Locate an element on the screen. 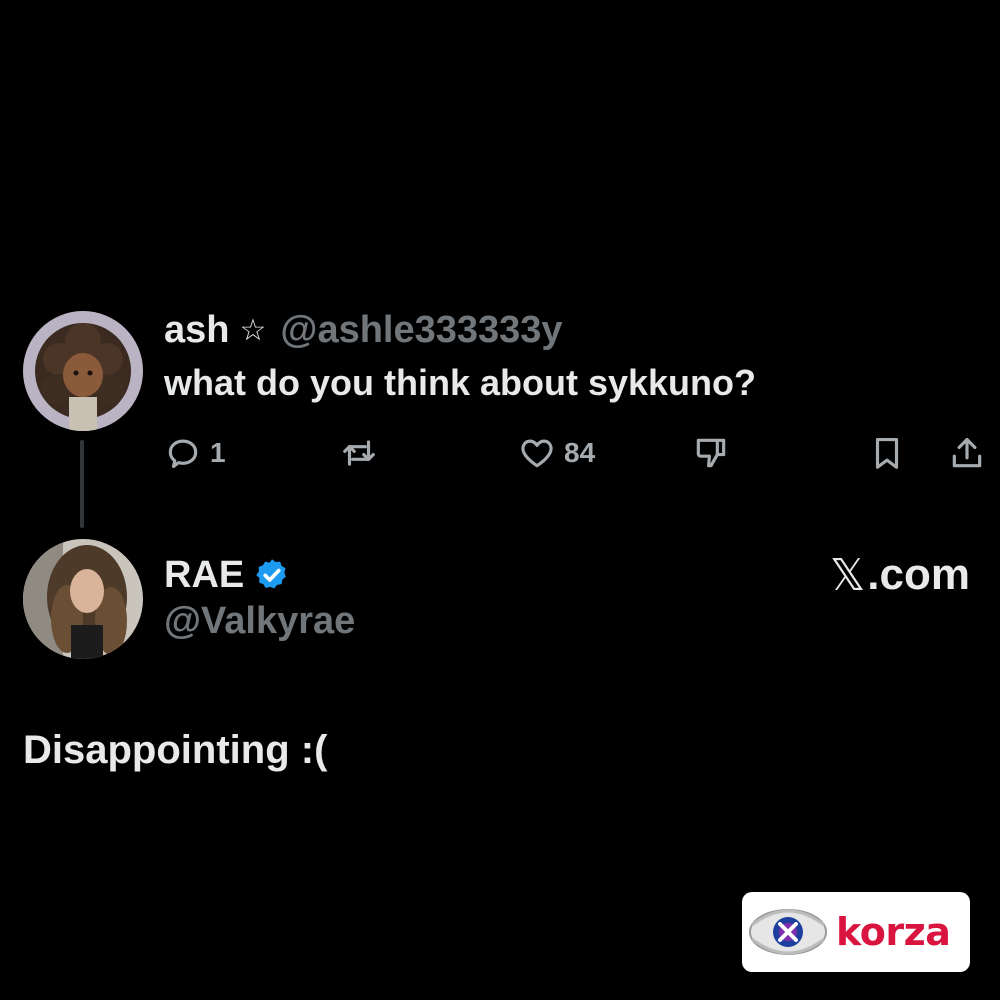 The height and width of the screenshot is (1000, 1000). curly-hair-cartoon-avatar-icon is located at coordinates (83, 371).